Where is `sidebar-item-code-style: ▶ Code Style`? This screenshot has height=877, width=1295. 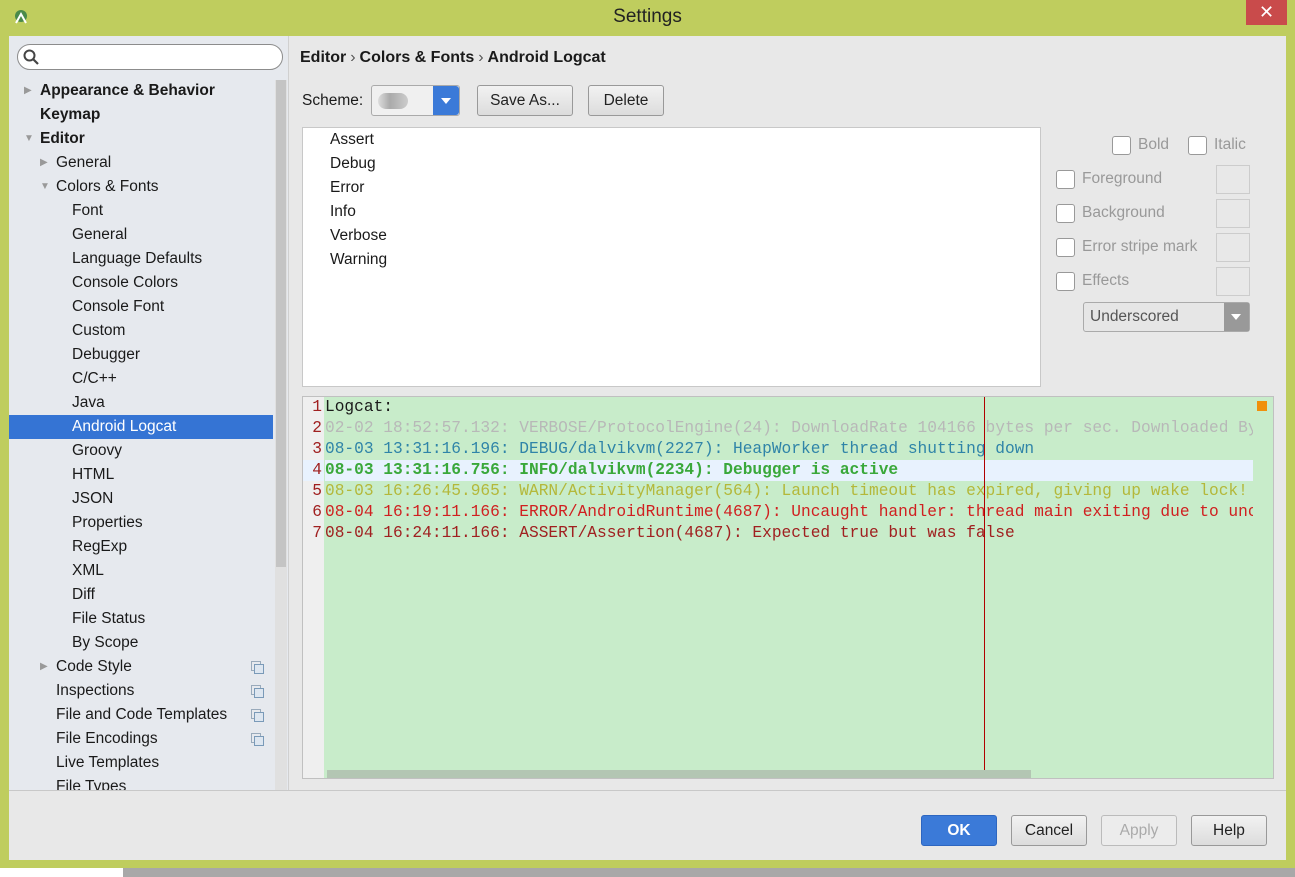 sidebar-item-code-style: ▶ Code Style is located at coordinates (141, 667).